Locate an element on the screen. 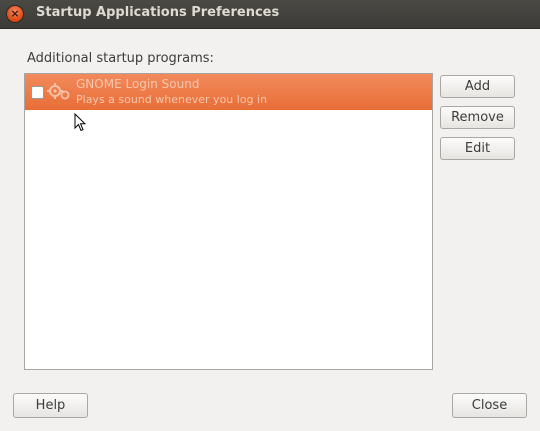 This screenshot has height=431, width=540. close-button: Close is located at coordinates (489, 405).